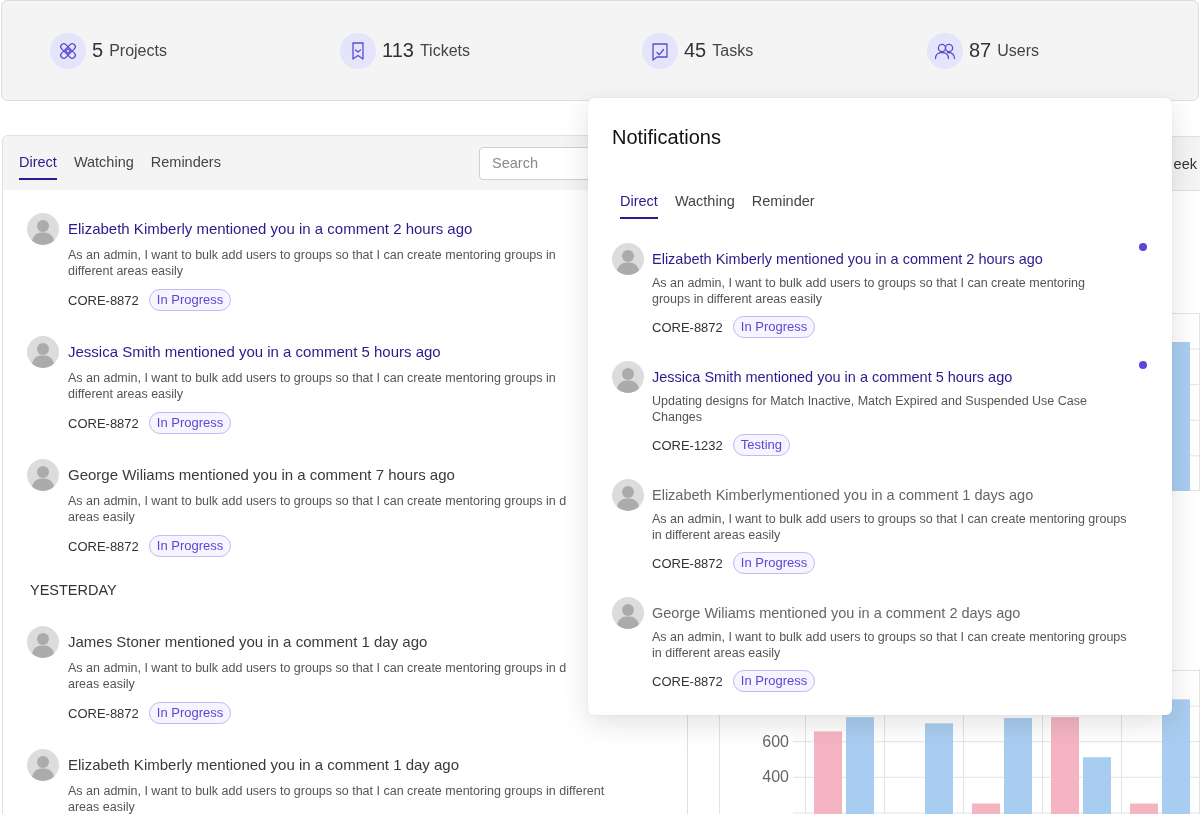 Image resolution: width=1200 pixels, height=814 pixels. What do you see at coordinates (836, 613) in the screenshot?
I see `notification-title: George Wiliams mentioned you in a comment 2 days ago` at bounding box center [836, 613].